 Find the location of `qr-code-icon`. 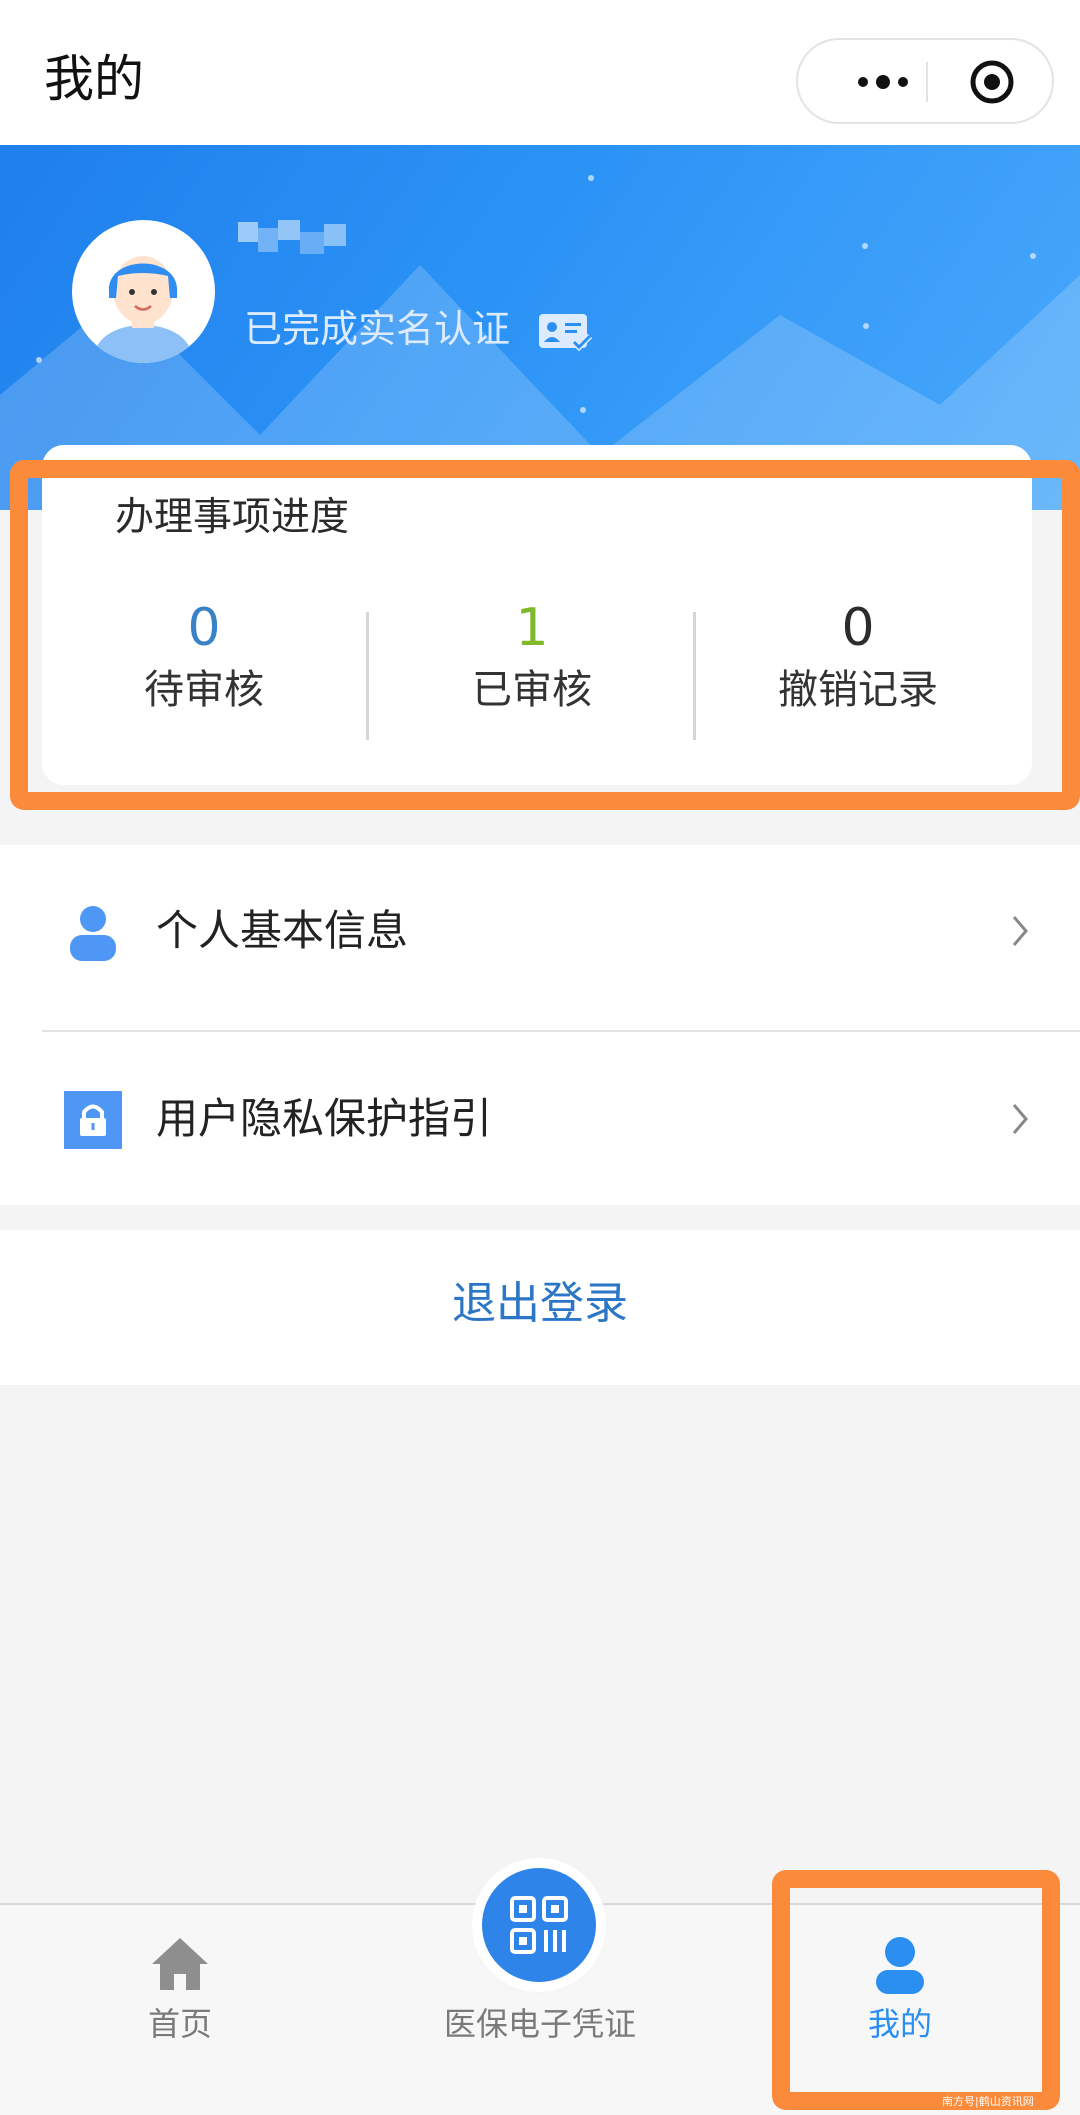

qr-code-icon is located at coordinates (539, 1925).